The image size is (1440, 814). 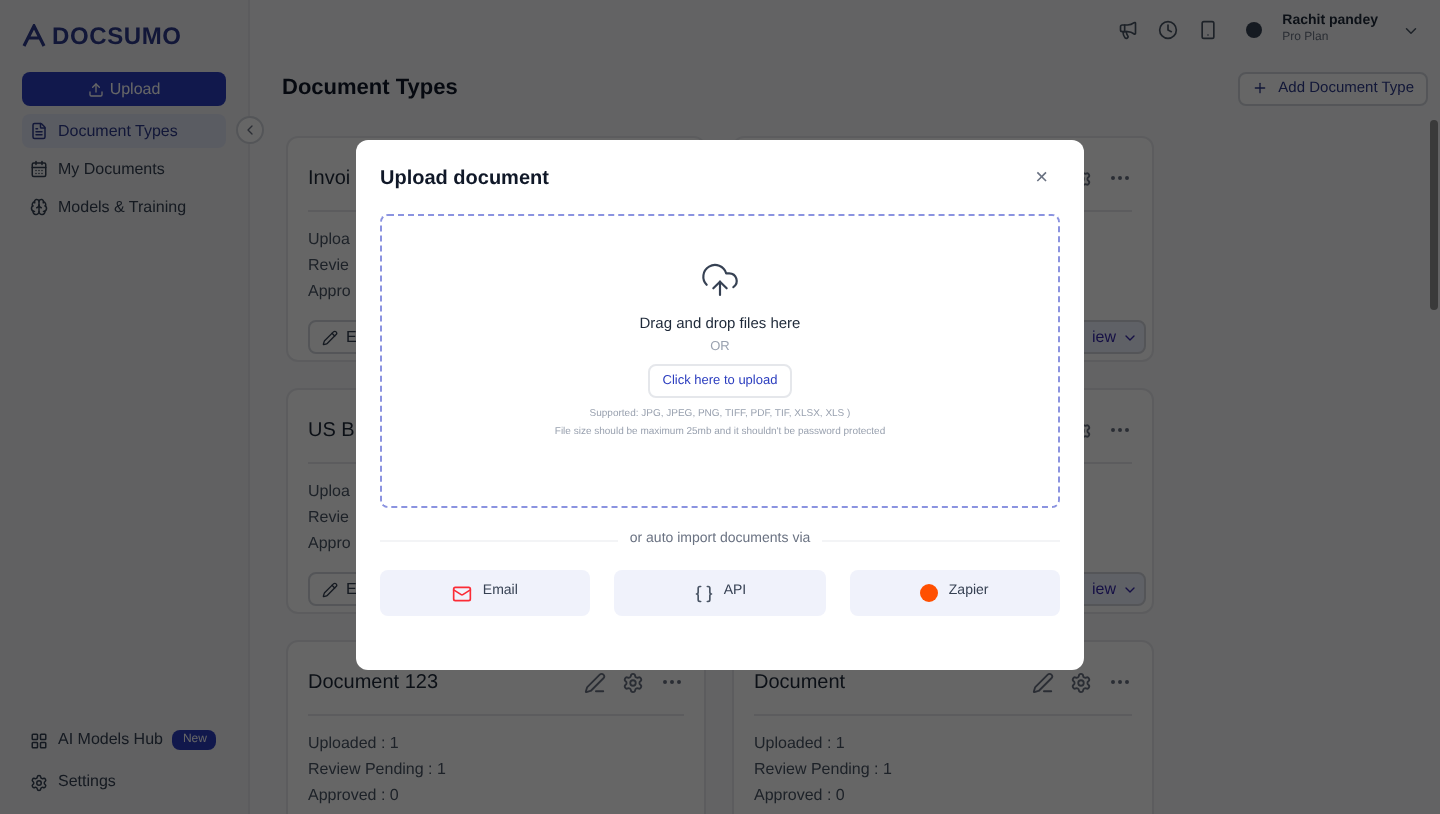 What do you see at coordinates (1128, 30) in the screenshot?
I see `megaphone-icon` at bounding box center [1128, 30].